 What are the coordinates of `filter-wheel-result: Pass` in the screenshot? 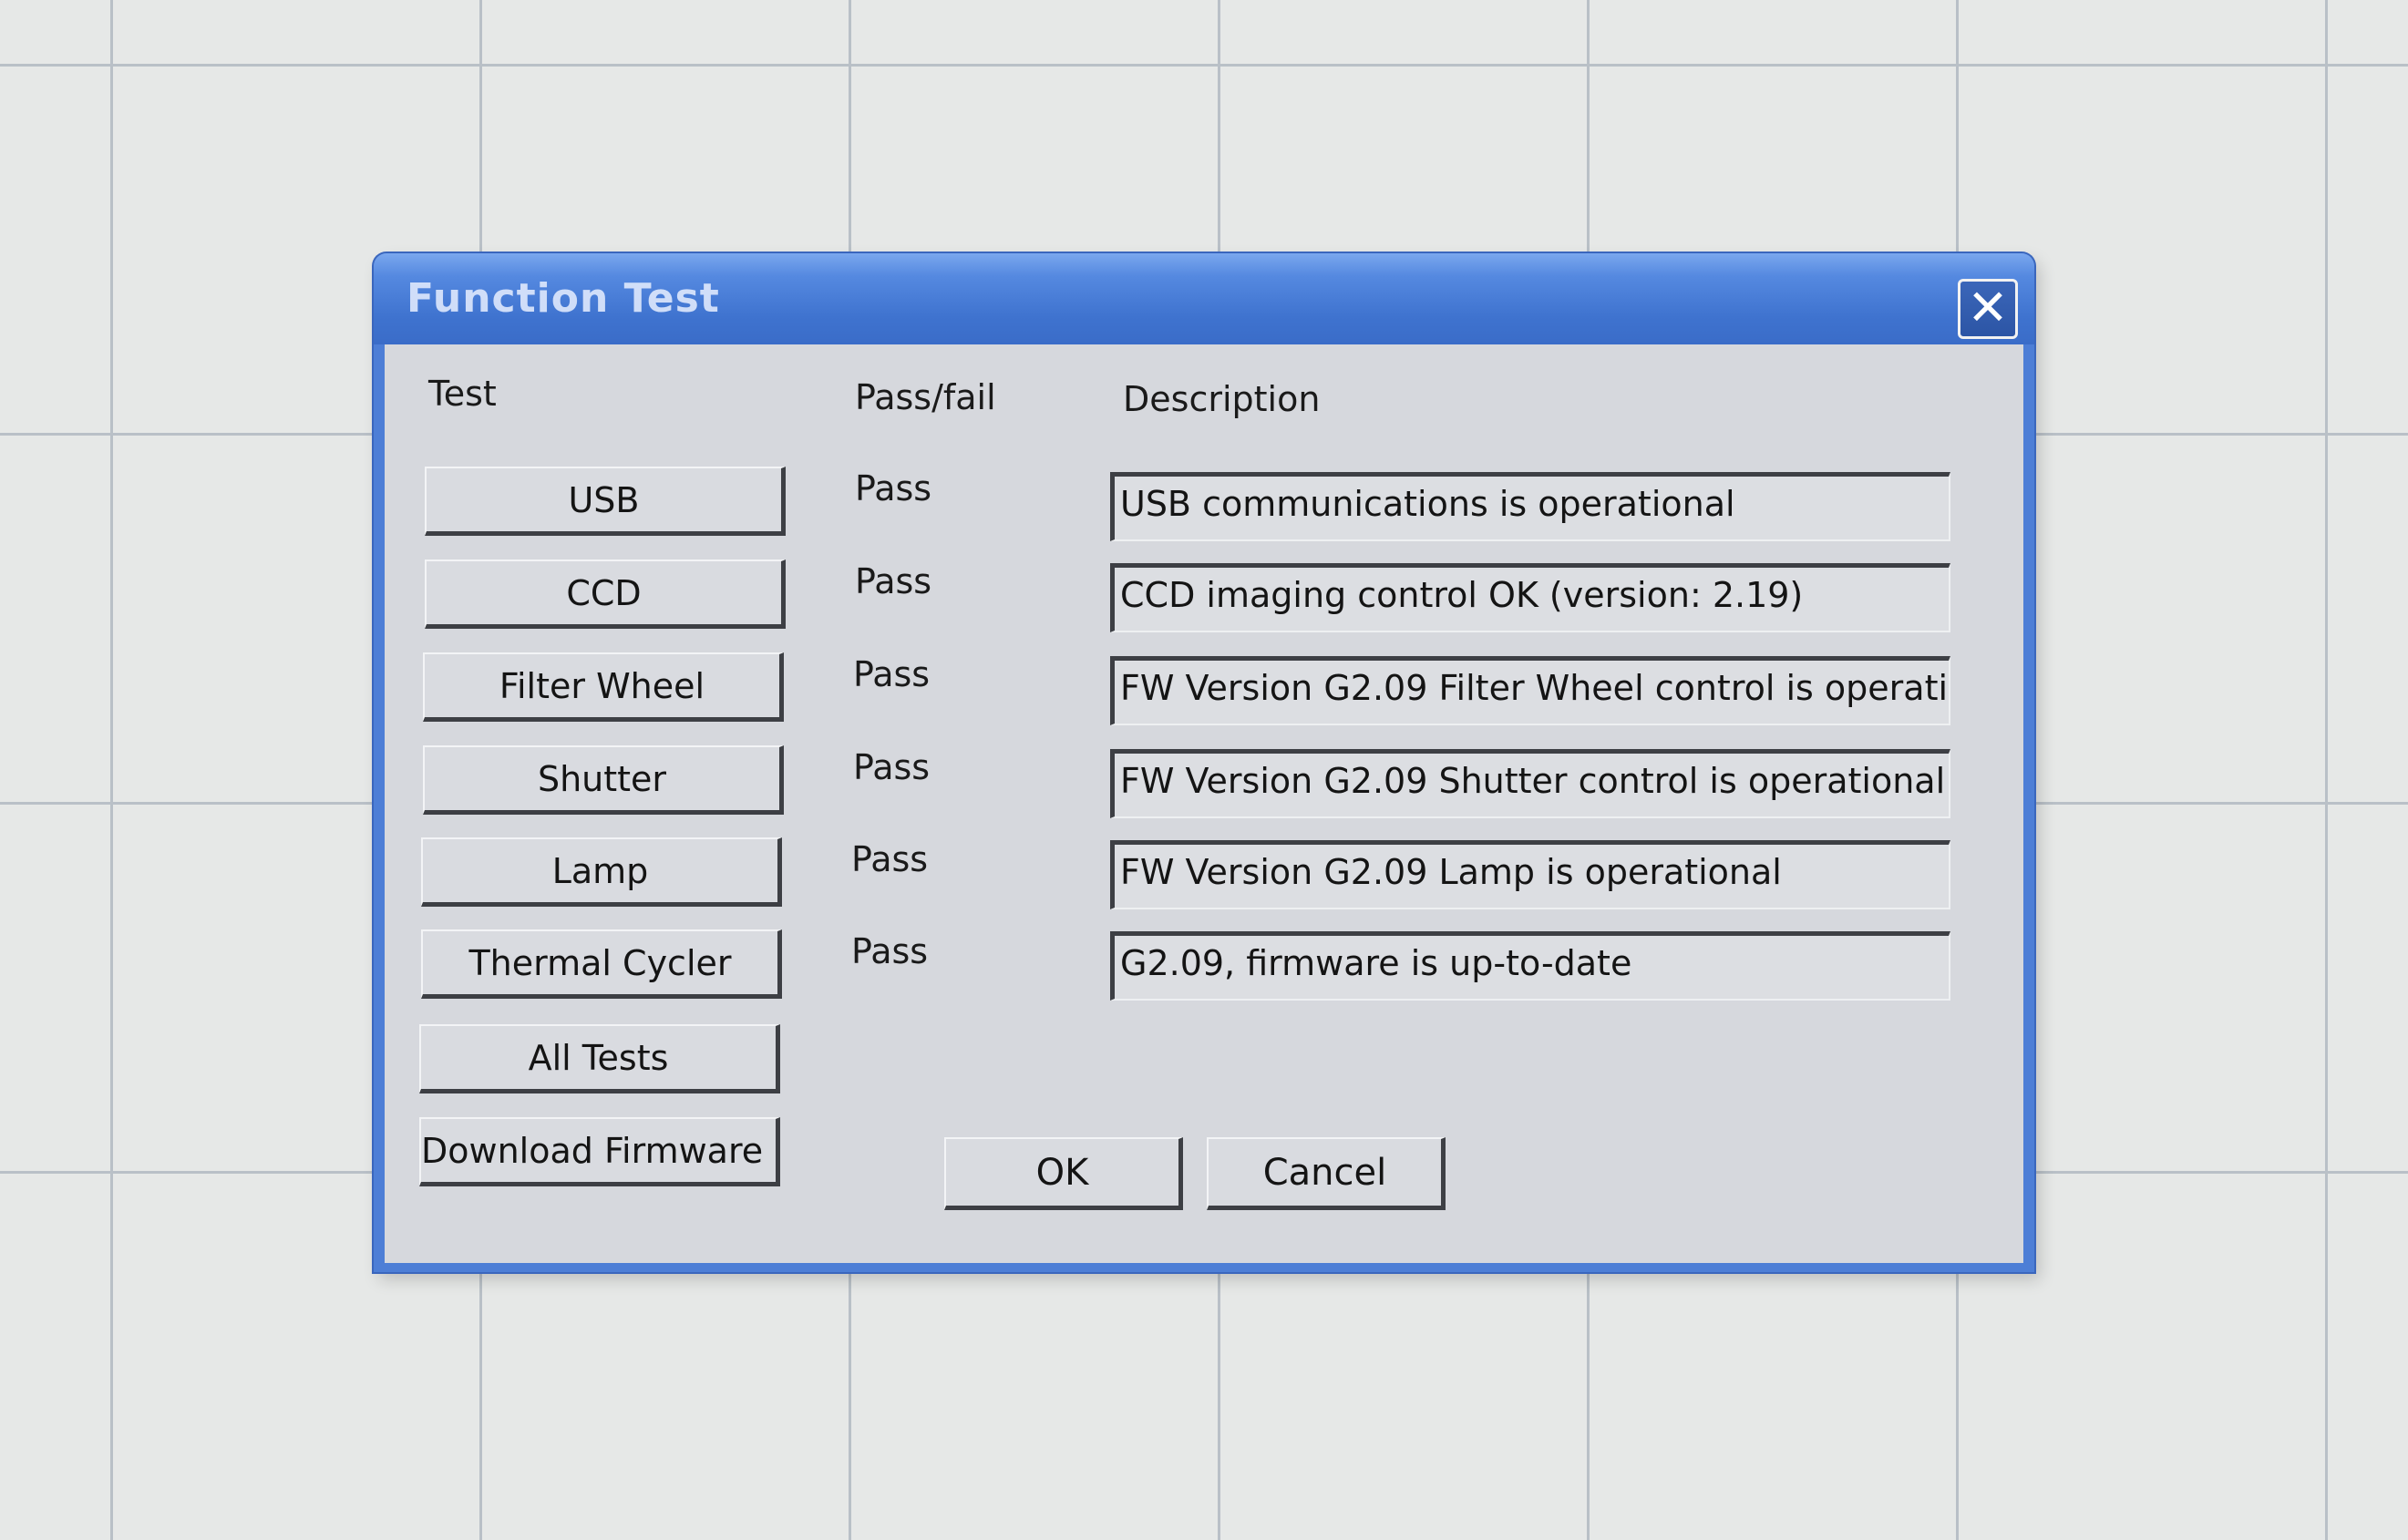 It's located at (892, 674).